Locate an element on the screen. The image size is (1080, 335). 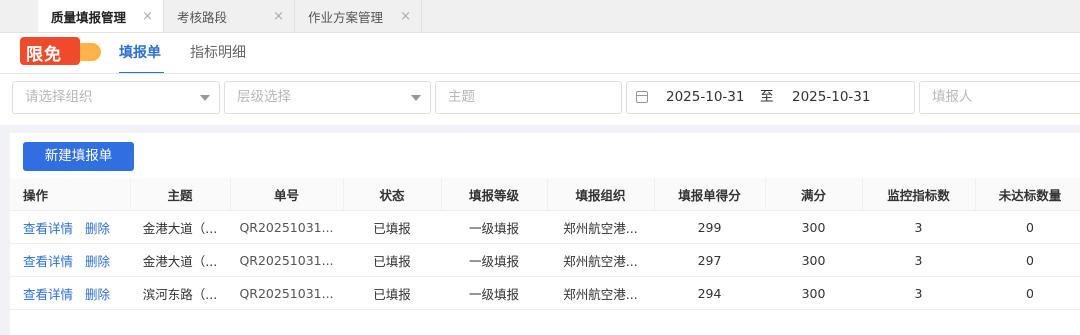
col-header-level: 填报等级 is located at coordinates (494, 194).